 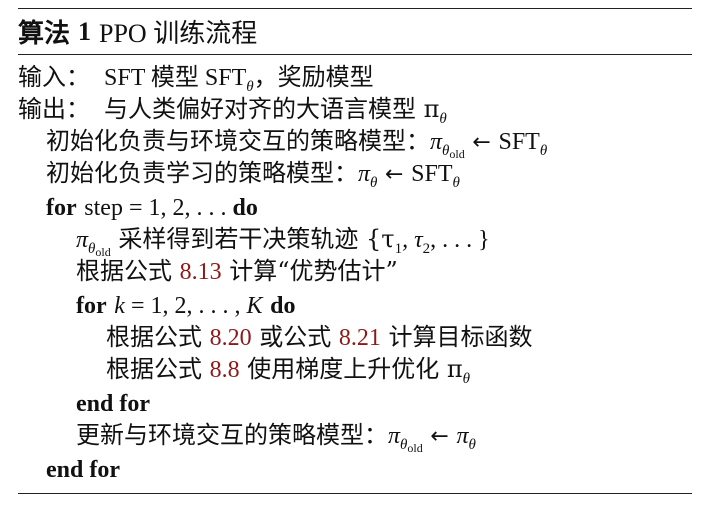 What do you see at coordinates (178, 33) in the screenshot?
I see `algorithm-name: PPO 训练流程` at bounding box center [178, 33].